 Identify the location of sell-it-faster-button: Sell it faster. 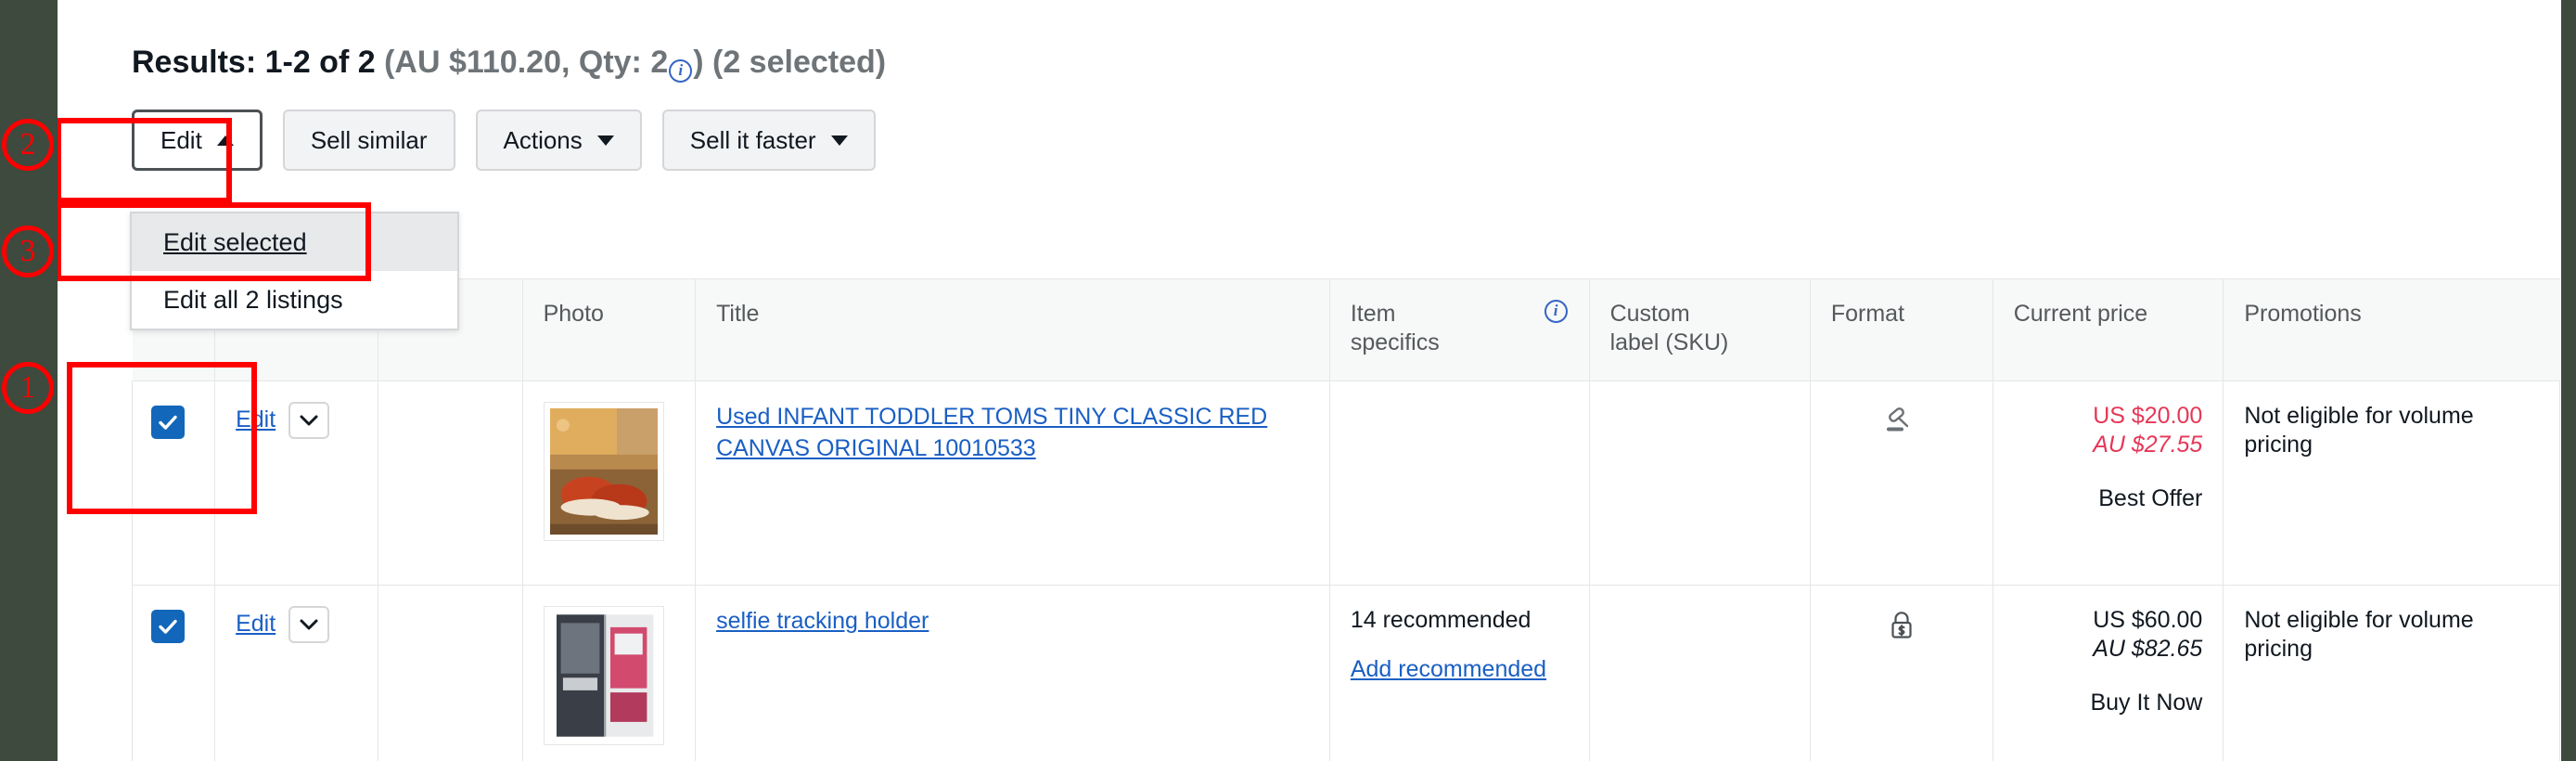
(768, 141).